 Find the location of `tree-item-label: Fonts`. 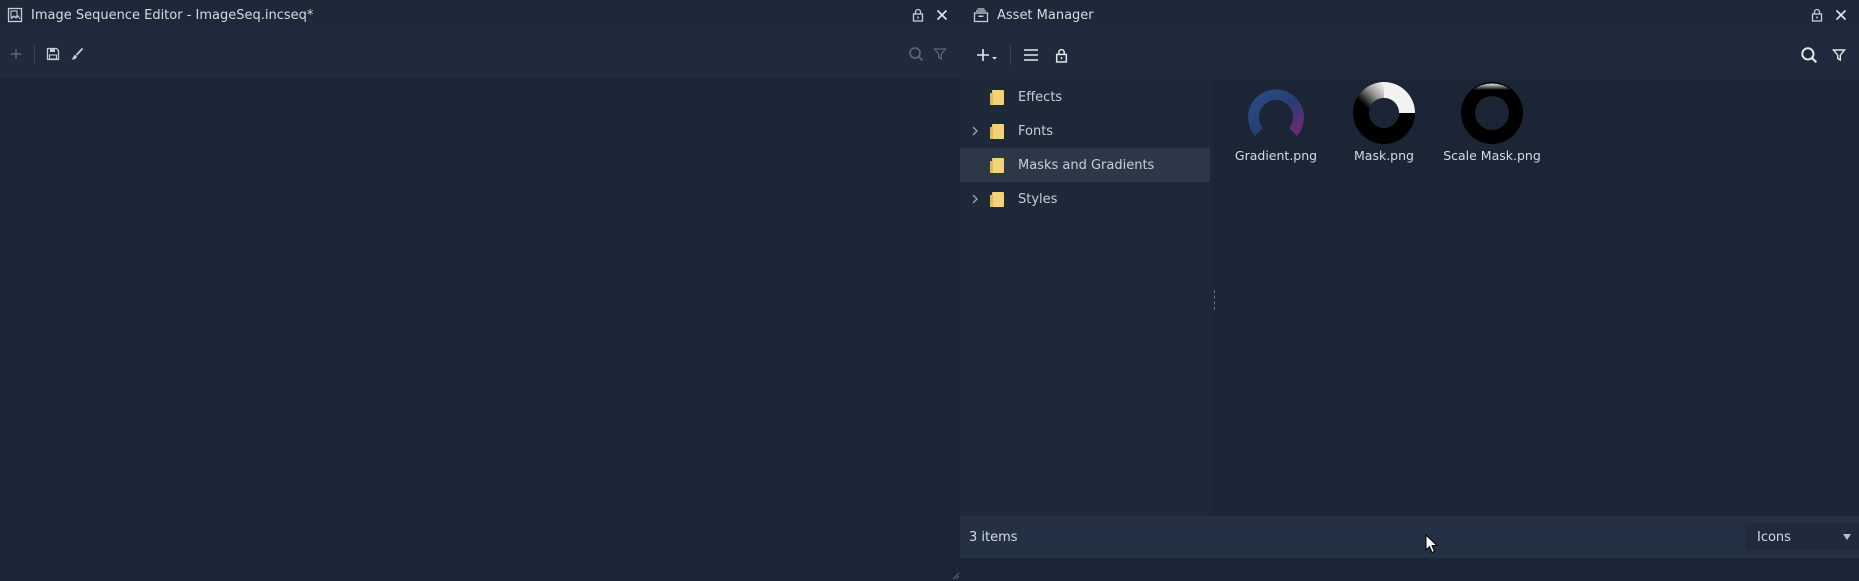

tree-item-label: Fonts is located at coordinates (1036, 131).